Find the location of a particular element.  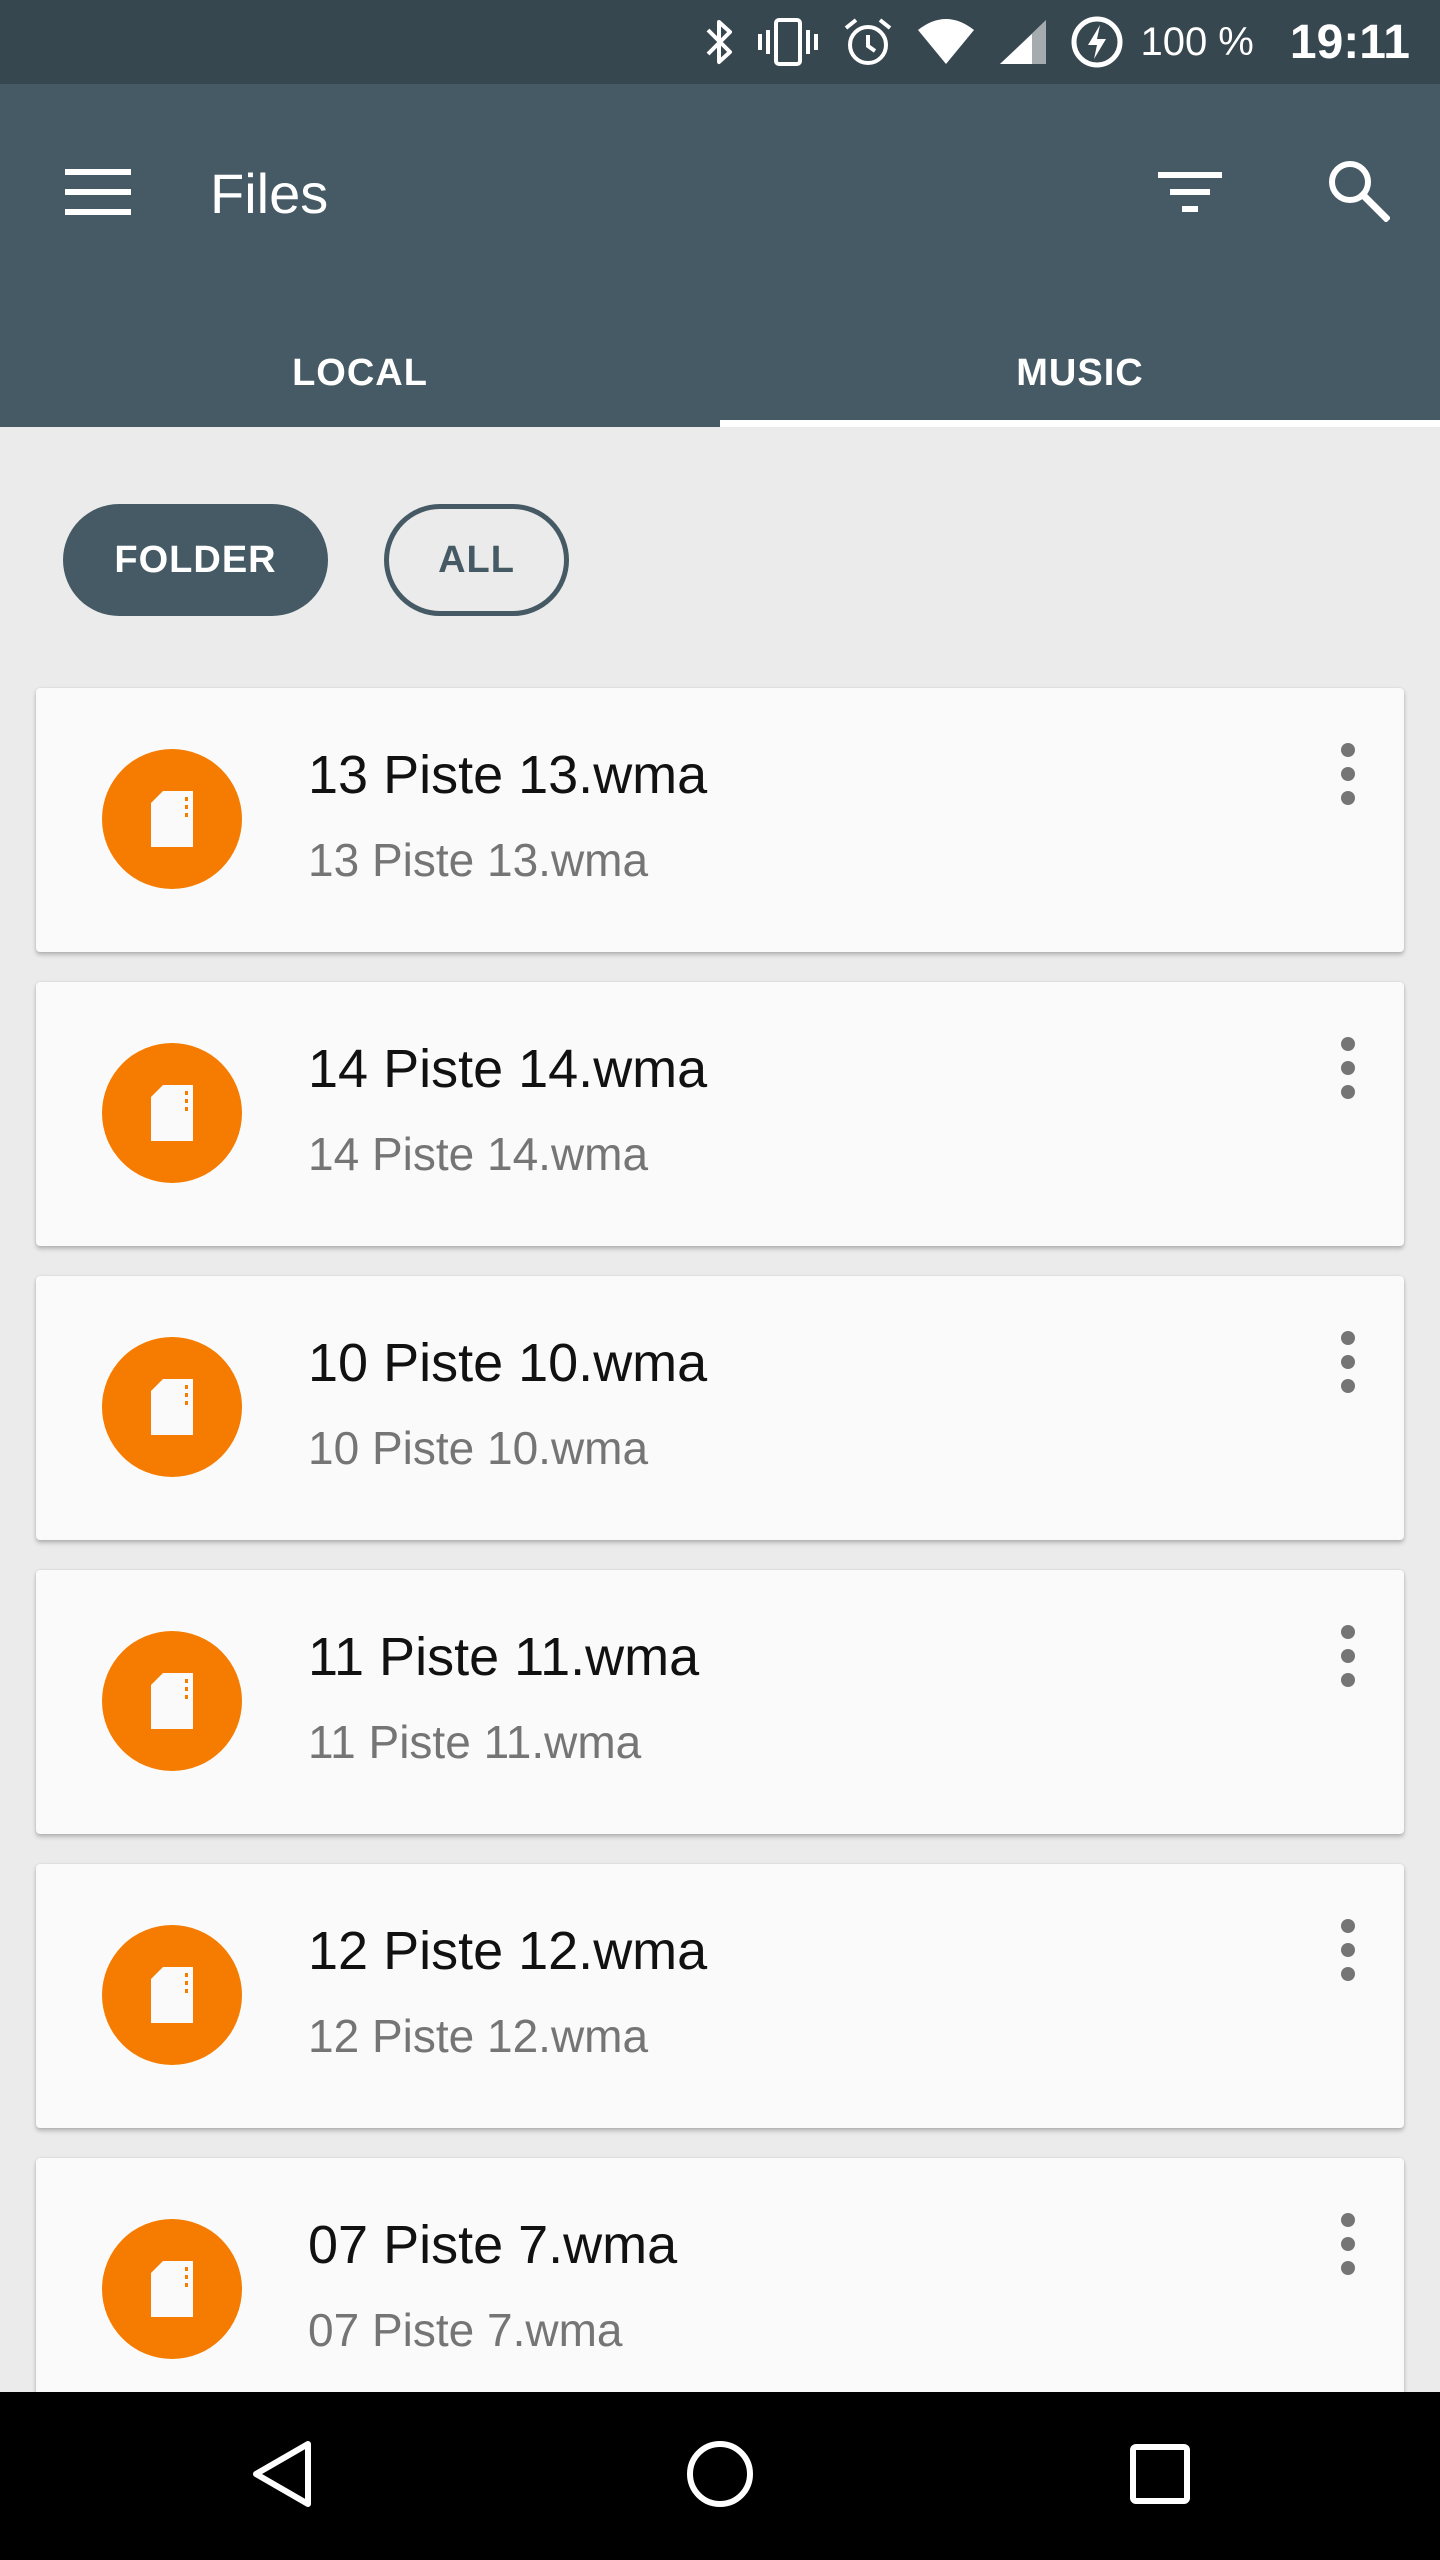

file-title: 13 Piste 13.wma is located at coordinates (508, 775).